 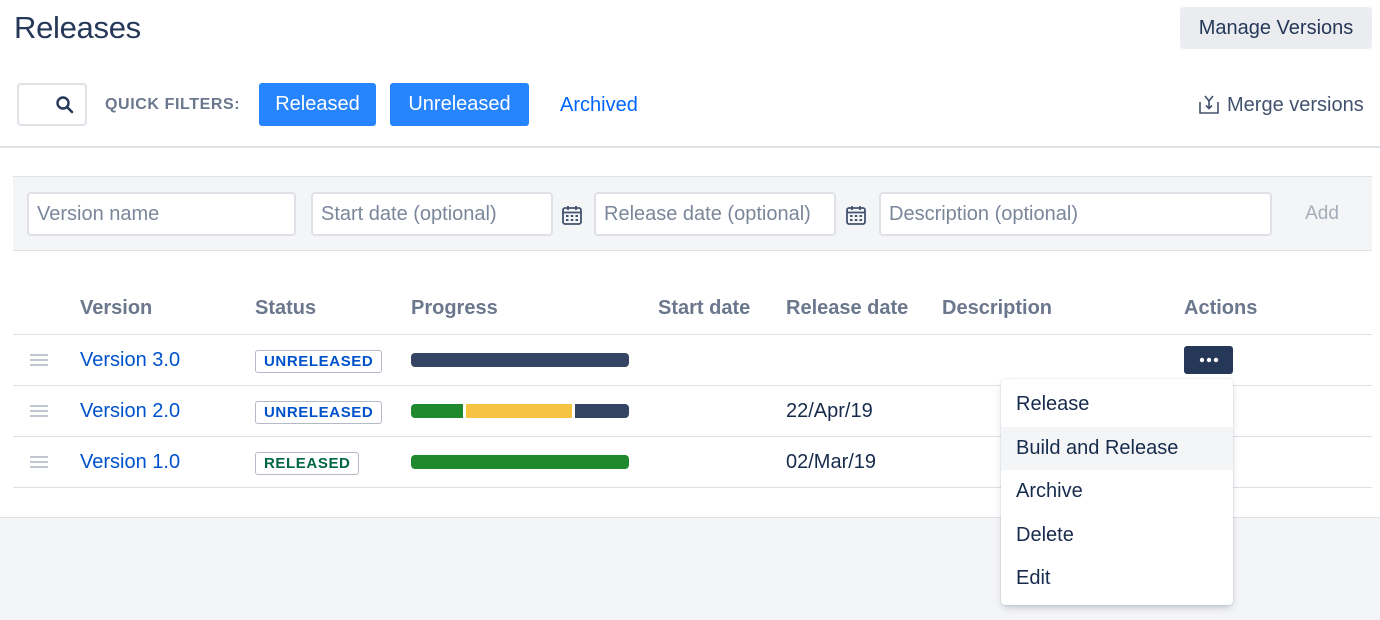 What do you see at coordinates (847, 308) in the screenshot?
I see `column-header-release-date: Release date` at bounding box center [847, 308].